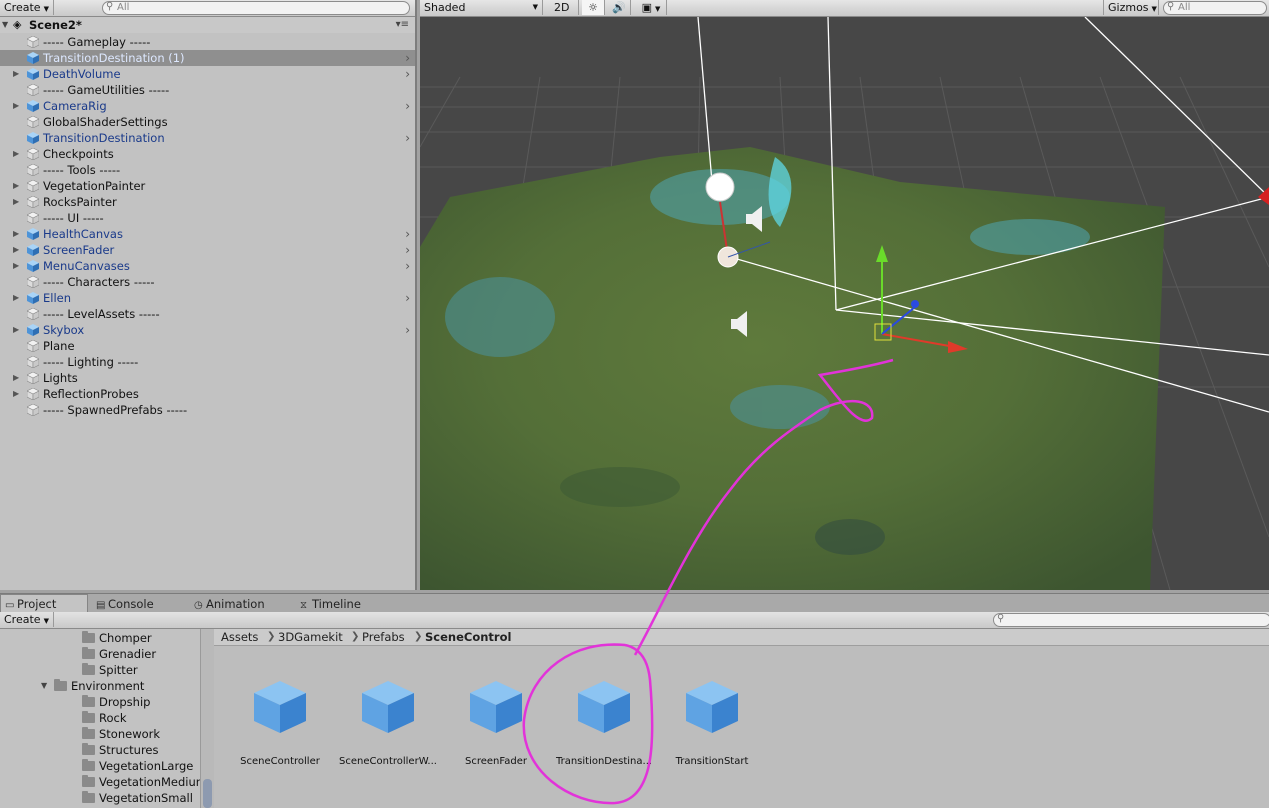 The height and width of the screenshot is (808, 1269). I want to click on annotation-arrow, so click(763, 507).